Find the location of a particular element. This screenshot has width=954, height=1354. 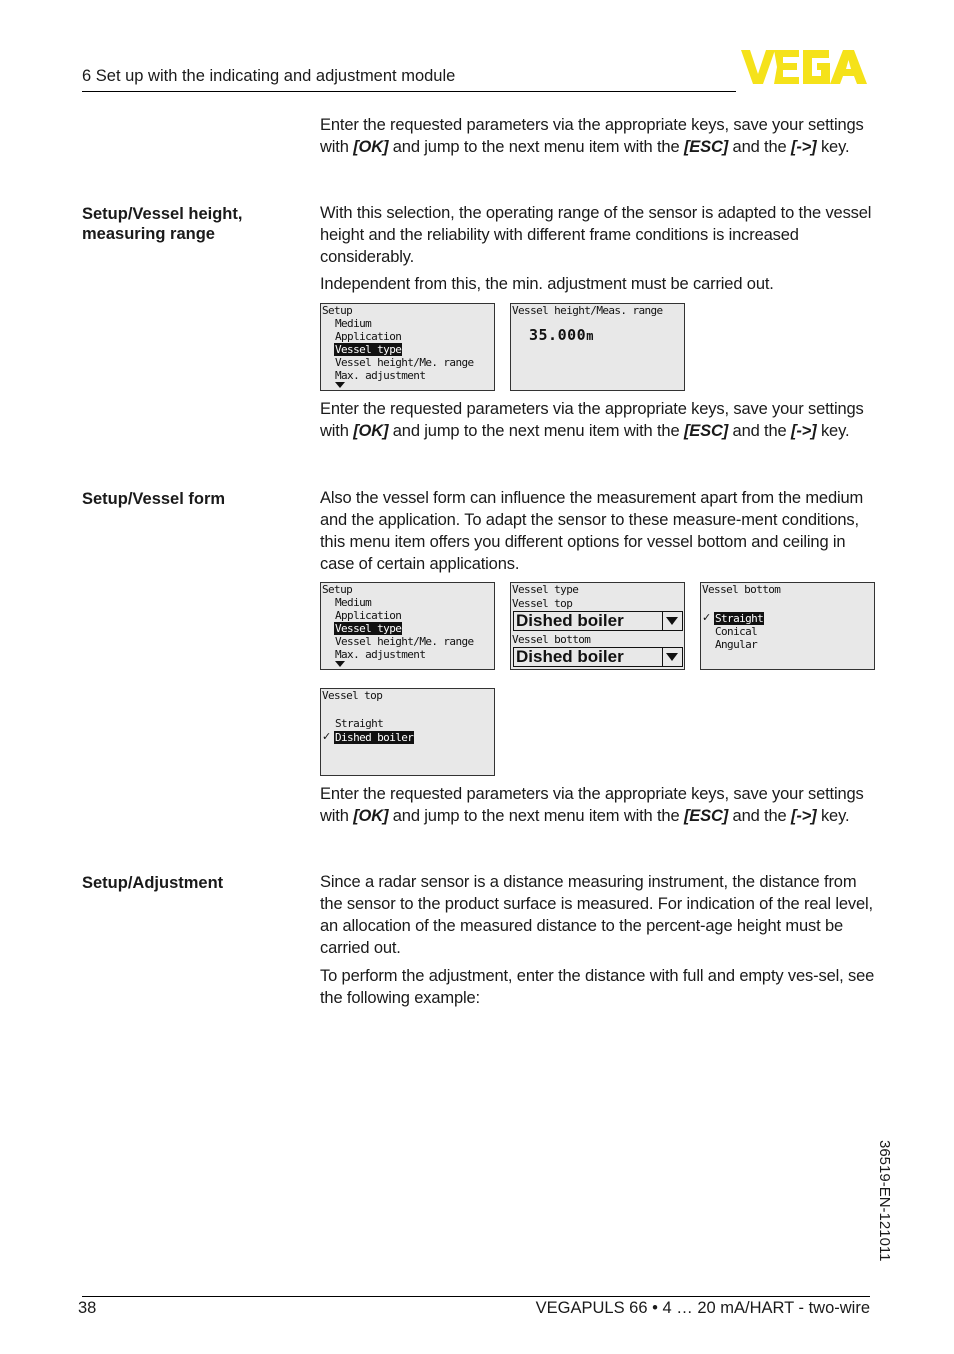

esc-key: [ESC] is located at coordinates (706, 147).